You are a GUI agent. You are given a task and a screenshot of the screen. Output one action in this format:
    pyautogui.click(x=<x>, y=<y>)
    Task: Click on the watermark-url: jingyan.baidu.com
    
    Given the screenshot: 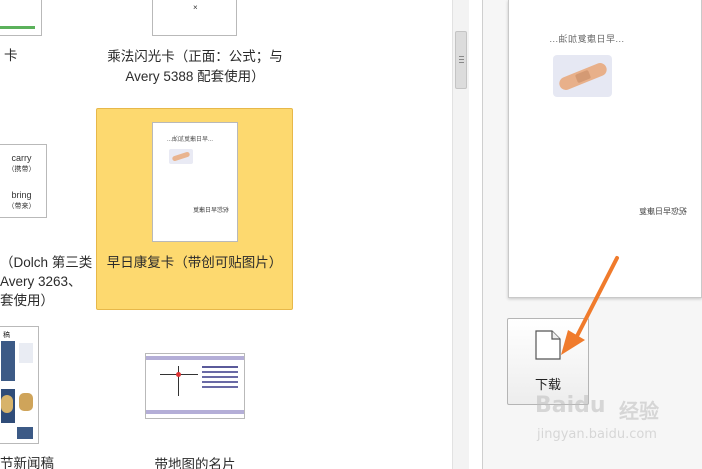 What is the action you would take?
    pyautogui.click(x=597, y=434)
    